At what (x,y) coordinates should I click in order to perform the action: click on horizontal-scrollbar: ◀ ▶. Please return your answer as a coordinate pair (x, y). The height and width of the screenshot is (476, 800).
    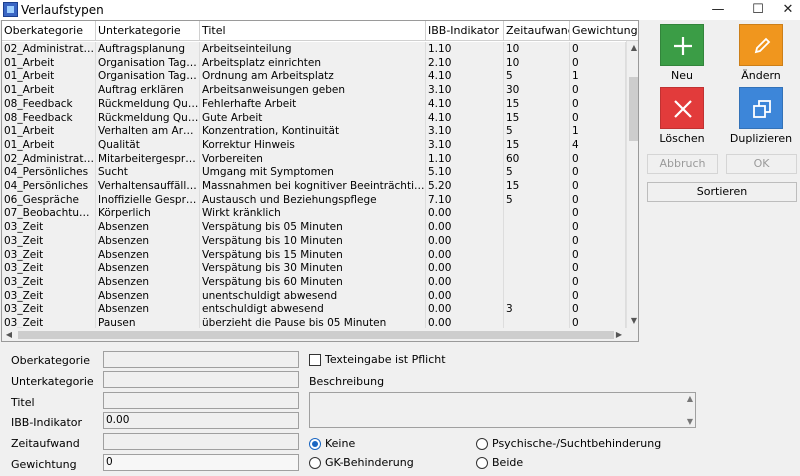
    Looking at the image, I should click on (314, 334).